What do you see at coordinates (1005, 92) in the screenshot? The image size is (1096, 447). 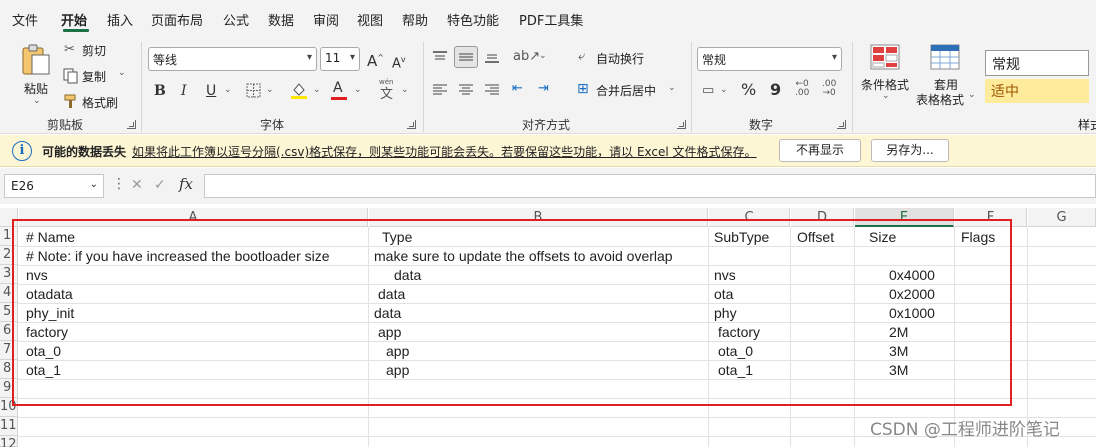 I see `cell-style-neutral-label: 适中` at bounding box center [1005, 92].